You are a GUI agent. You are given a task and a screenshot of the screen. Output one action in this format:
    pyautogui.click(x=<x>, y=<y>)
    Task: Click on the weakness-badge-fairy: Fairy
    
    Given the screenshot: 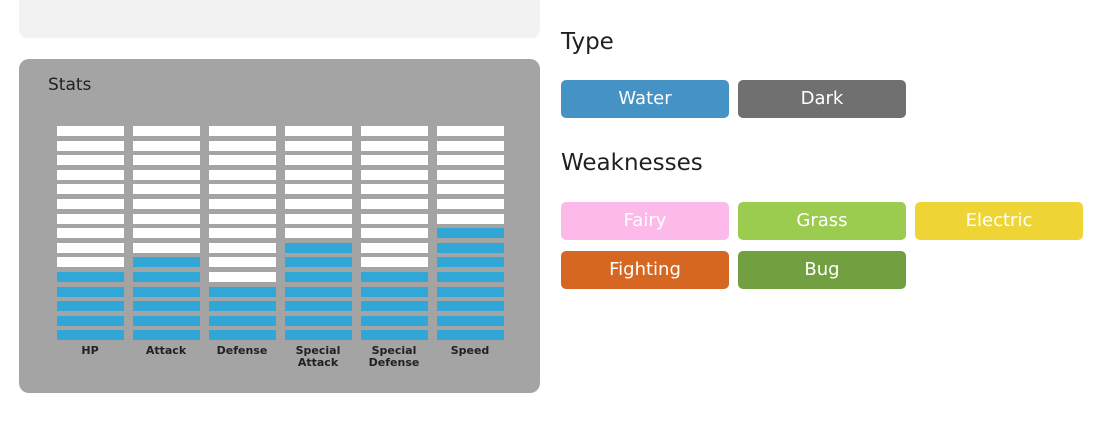 What is the action you would take?
    pyautogui.click(x=645, y=221)
    